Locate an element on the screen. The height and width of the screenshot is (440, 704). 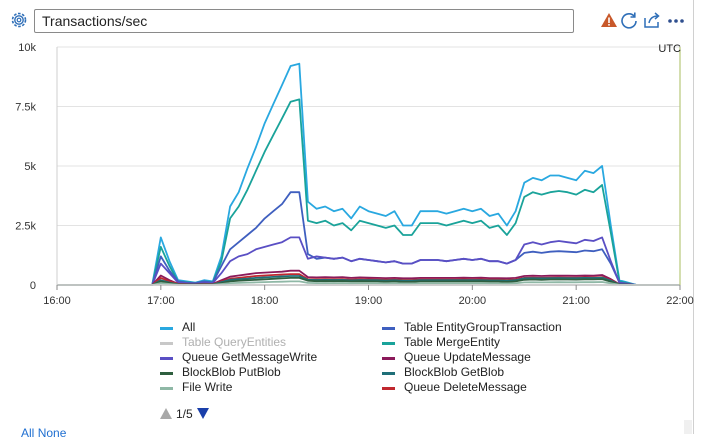
legend-label: All is located at coordinates (189, 327).